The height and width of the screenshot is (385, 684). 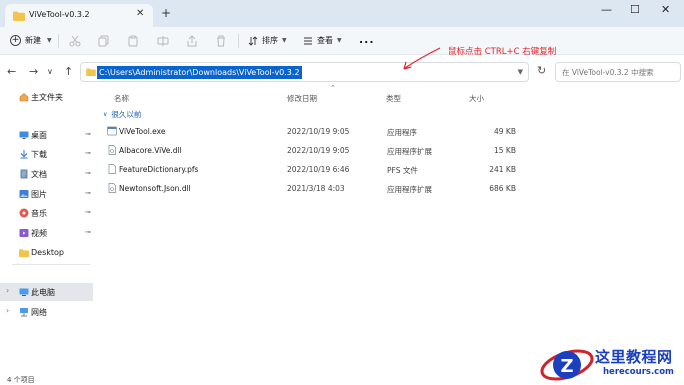 What do you see at coordinates (402, 170) in the screenshot?
I see `file-type: PFS 文件` at bounding box center [402, 170].